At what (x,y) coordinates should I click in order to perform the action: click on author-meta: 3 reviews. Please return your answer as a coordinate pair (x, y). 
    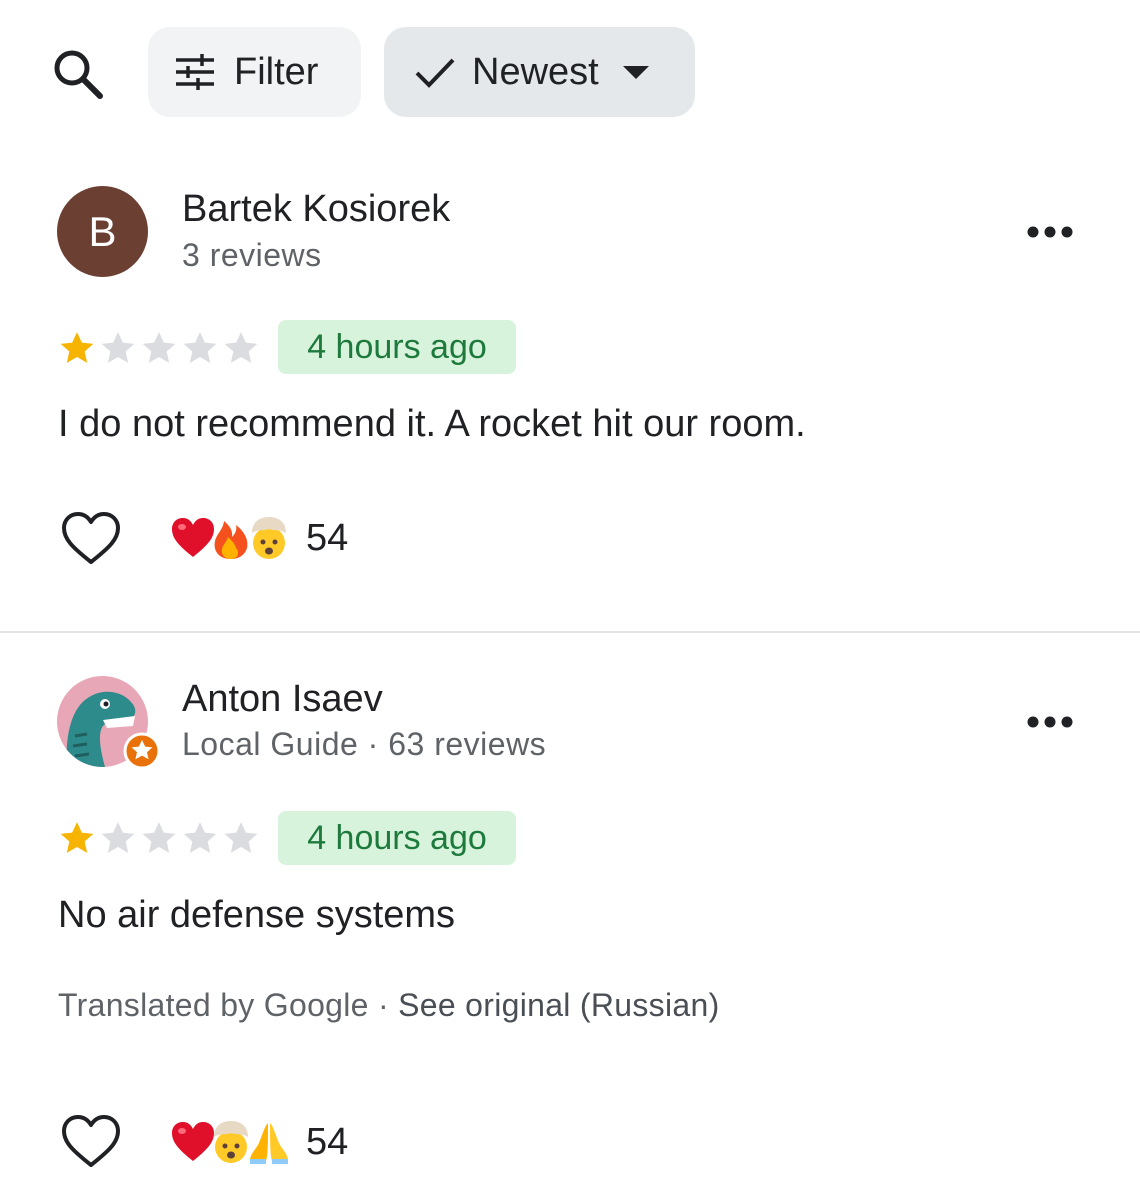
    Looking at the image, I should click on (252, 255).